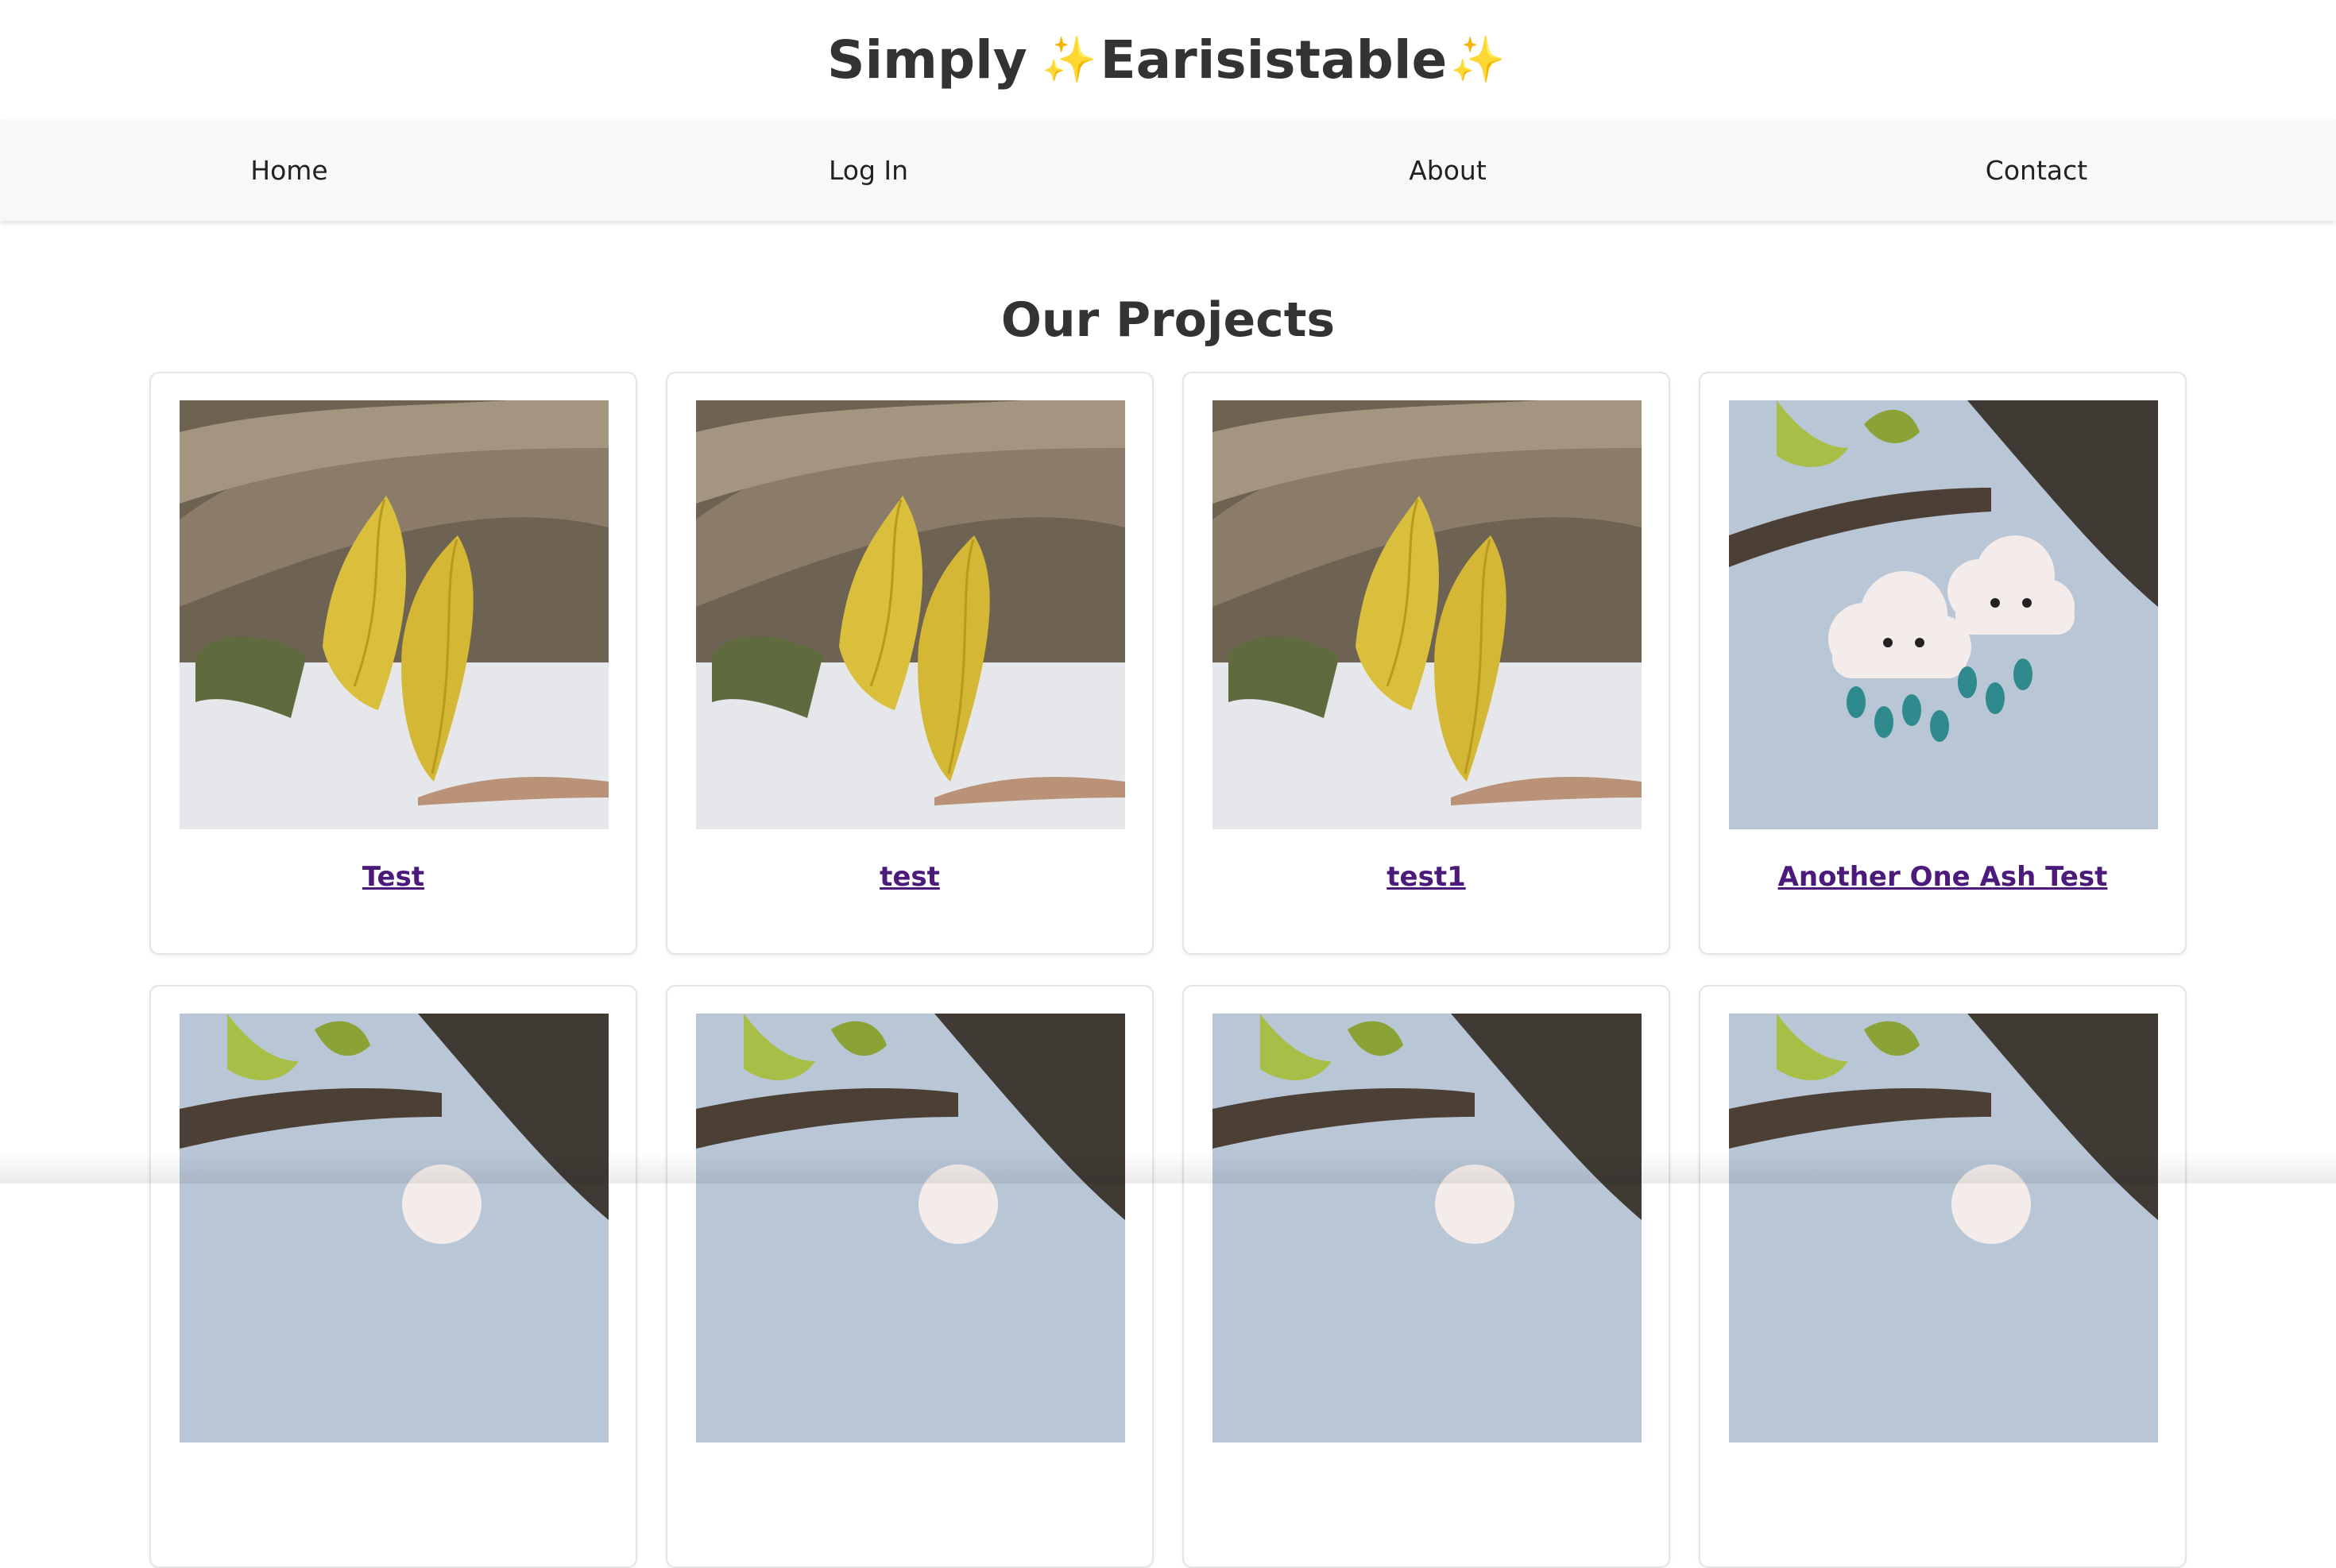 This screenshot has width=2336, height=1568. Describe the element at coordinates (1168, 170) in the screenshot. I see `main-nav: Home Log In About Contact` at that location.